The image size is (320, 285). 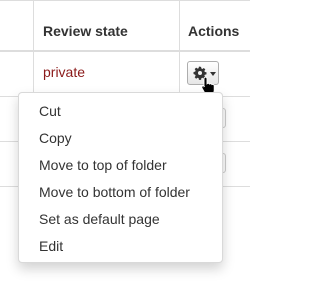 I want to click on column-header-actions: Actions, so click(x=214, y=31).